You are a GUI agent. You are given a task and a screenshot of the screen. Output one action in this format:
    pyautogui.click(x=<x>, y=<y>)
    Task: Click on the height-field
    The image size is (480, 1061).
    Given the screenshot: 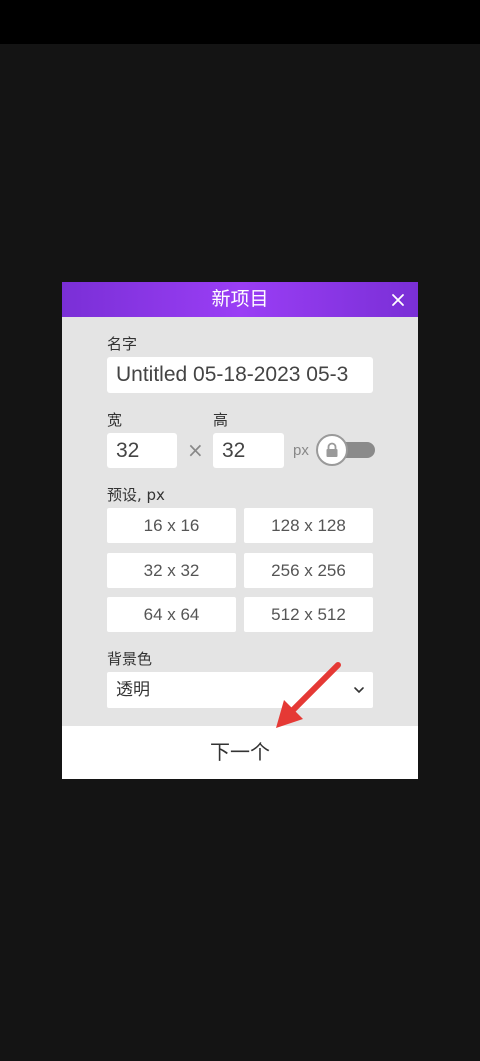 What is the action you would take?
    pyautogui.click(x=248, y=450)
    